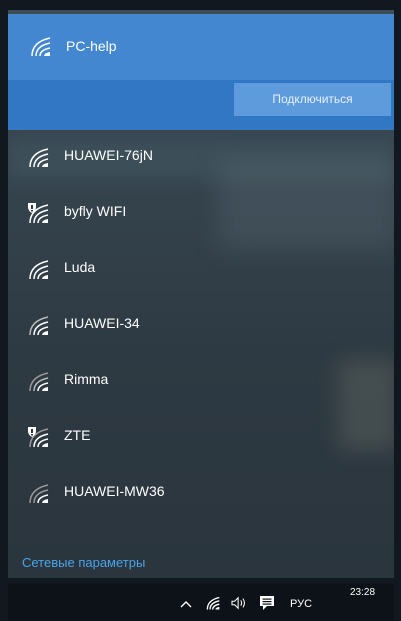 The height and width of the screenshot is (621, 401). I want to click on selected-network-name: PC-help, so click(91, 46).